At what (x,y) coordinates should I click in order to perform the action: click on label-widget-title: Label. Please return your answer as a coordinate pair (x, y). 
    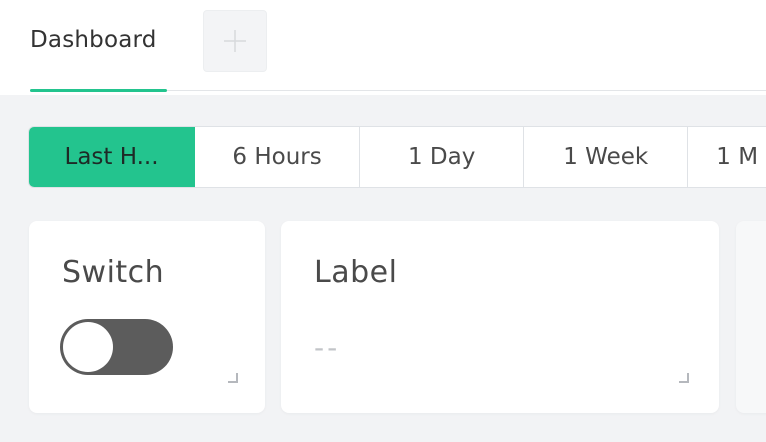
    Looking at the image, I should click on (356, 272).